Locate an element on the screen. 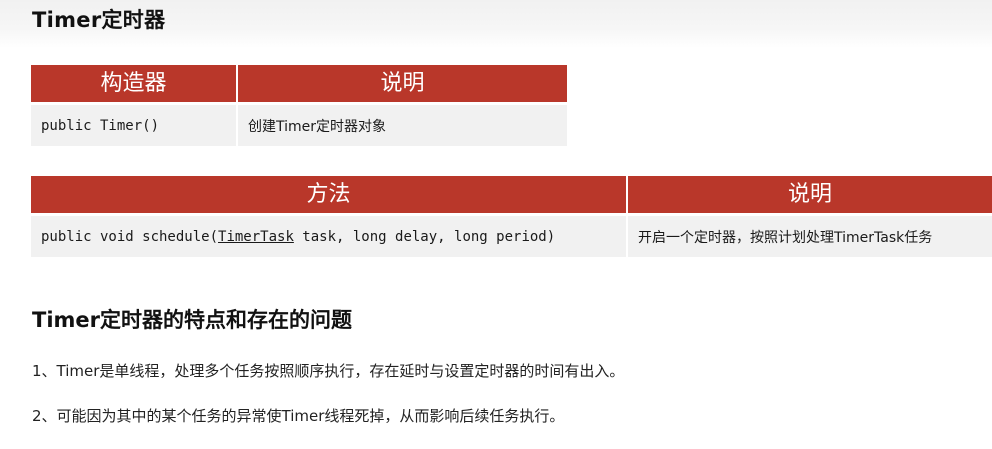 This screenshot has width=992, height=449. method-table-header-row: 方法 说明 is located at coordinates (511, 196).